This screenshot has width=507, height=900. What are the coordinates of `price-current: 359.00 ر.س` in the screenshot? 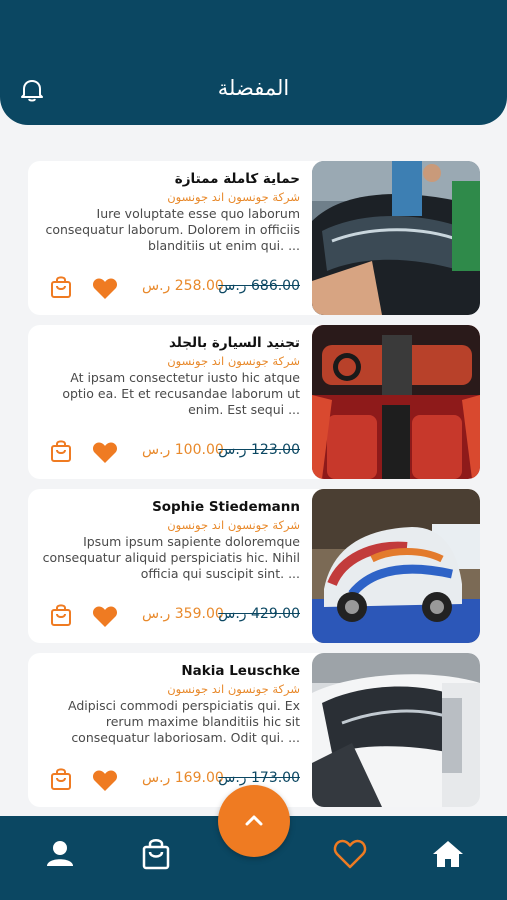 It's located at (183, 614).